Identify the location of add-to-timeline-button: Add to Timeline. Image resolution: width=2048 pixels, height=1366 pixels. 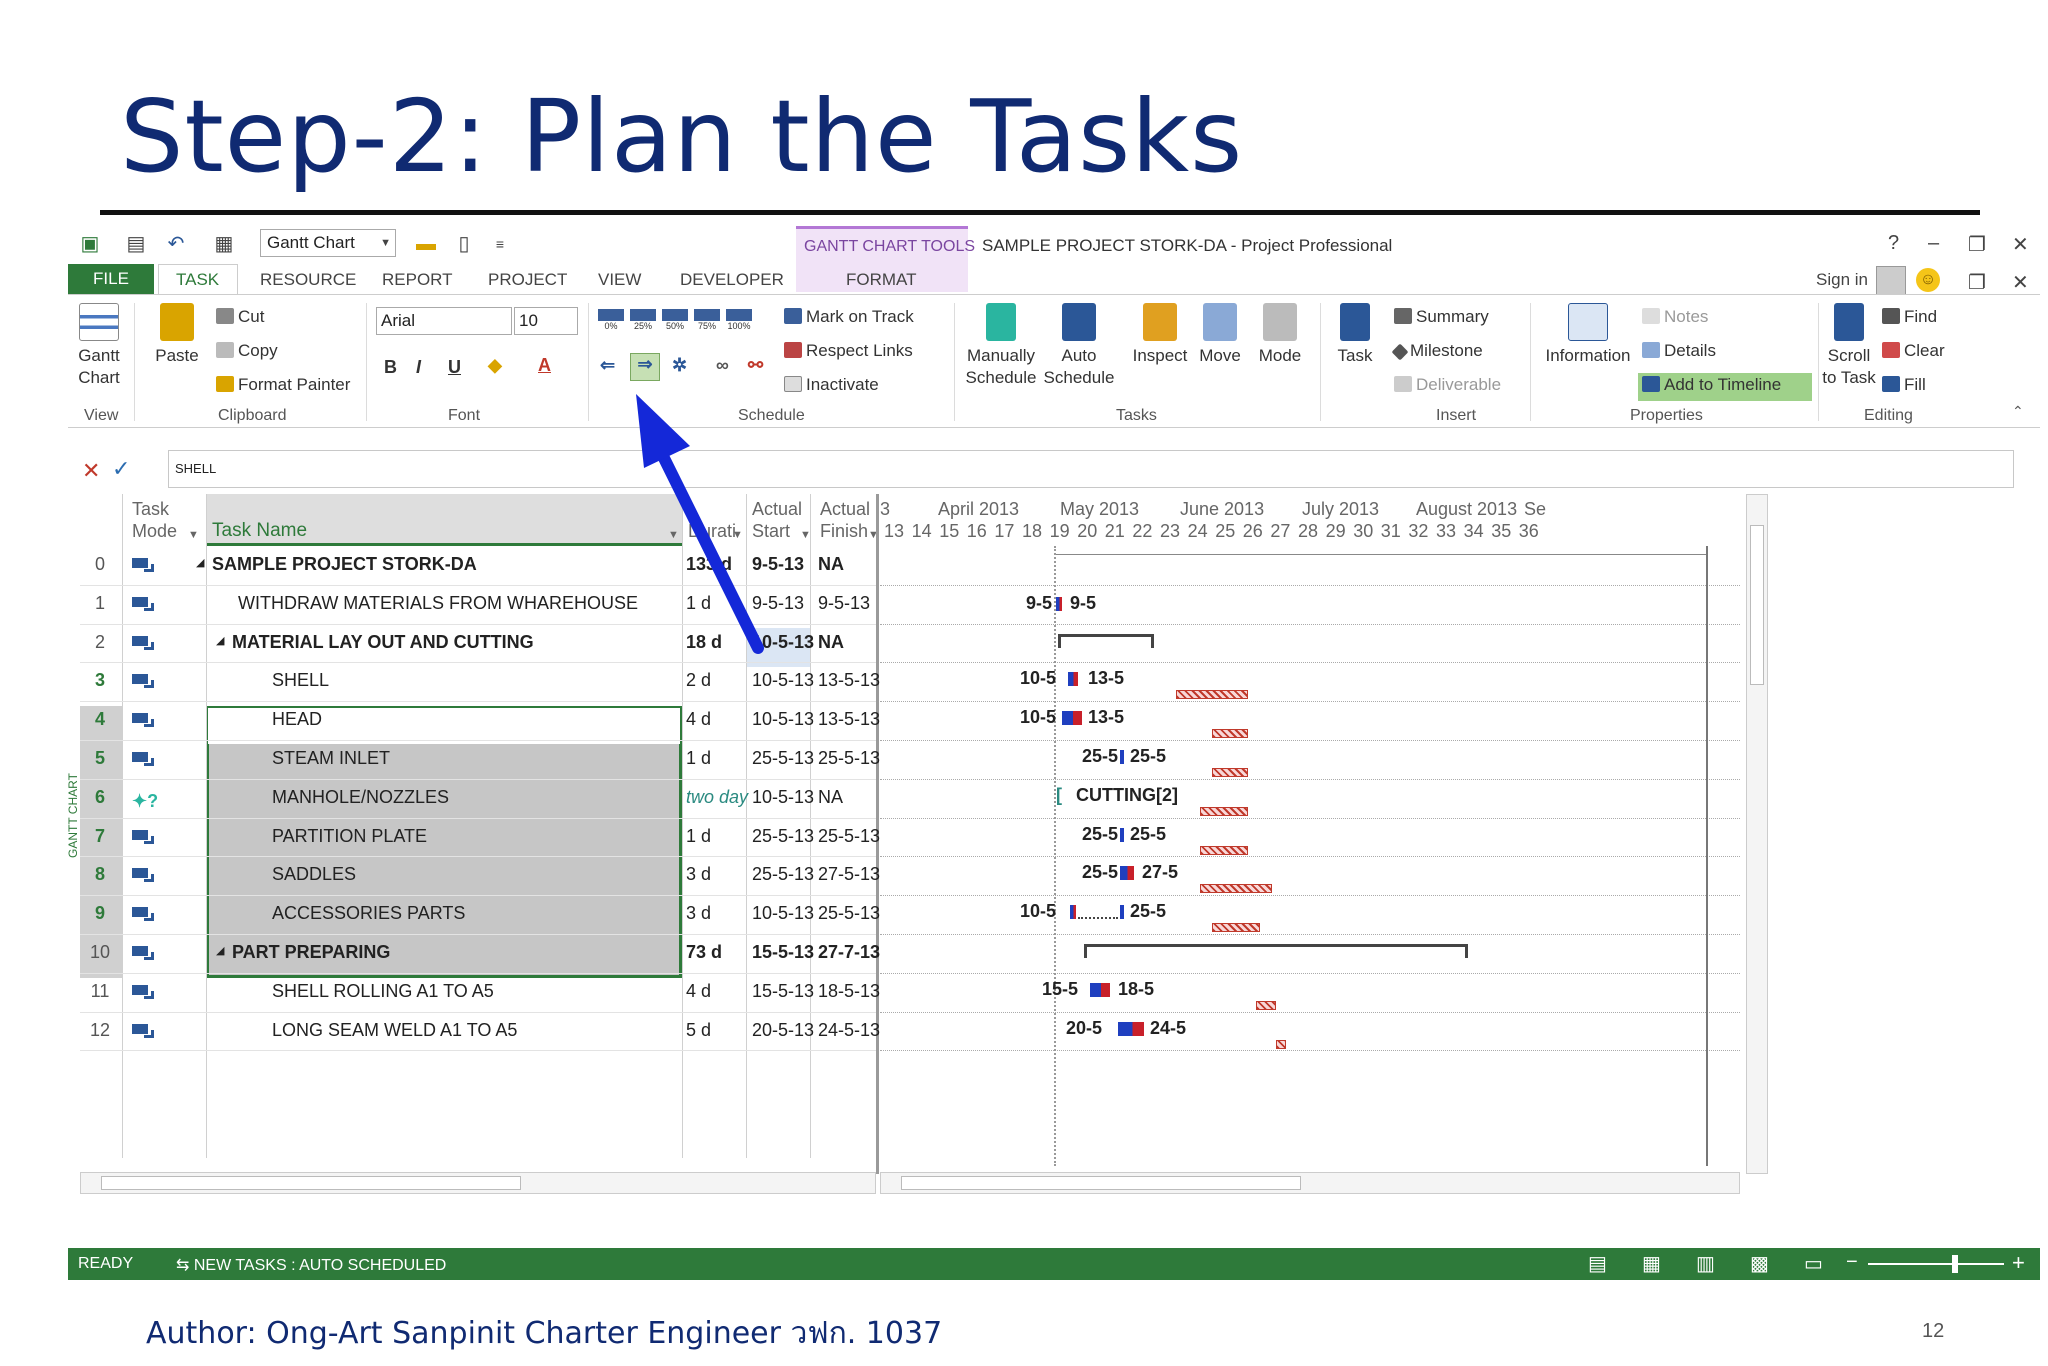
(1711, 385).